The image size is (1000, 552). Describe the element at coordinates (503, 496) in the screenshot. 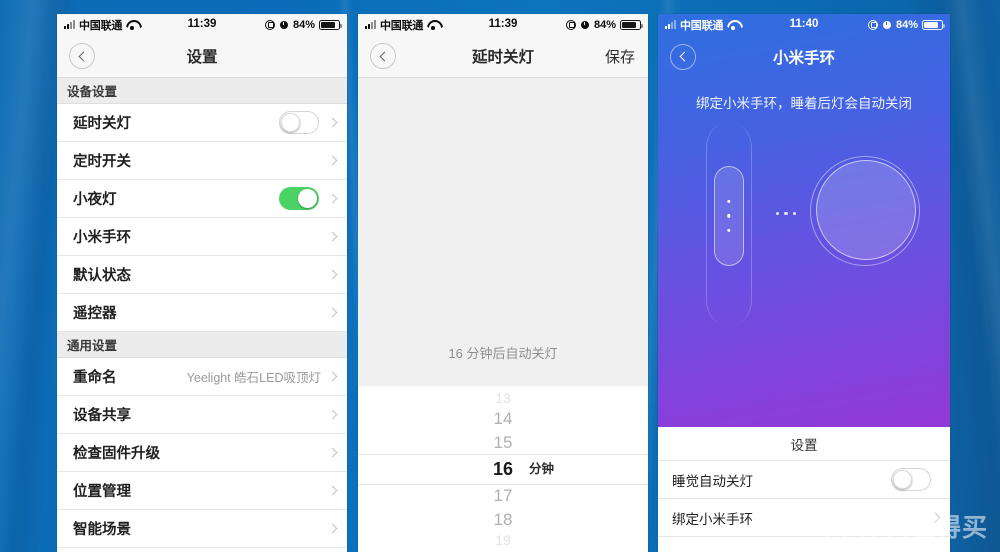

I see `picker-option: 17` at that location.